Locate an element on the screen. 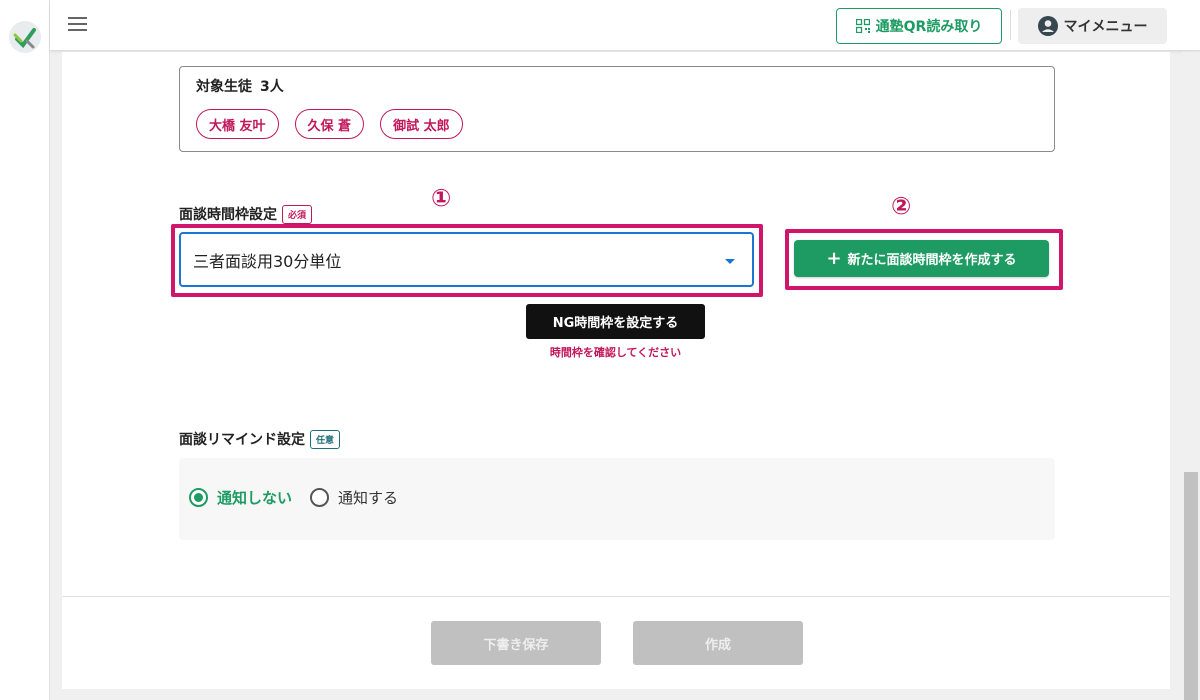 Image resolution: width=1200 pixels, height=700 pixels. remind-options-box: 通知しない 通知する is located at coordinates (617, 499).